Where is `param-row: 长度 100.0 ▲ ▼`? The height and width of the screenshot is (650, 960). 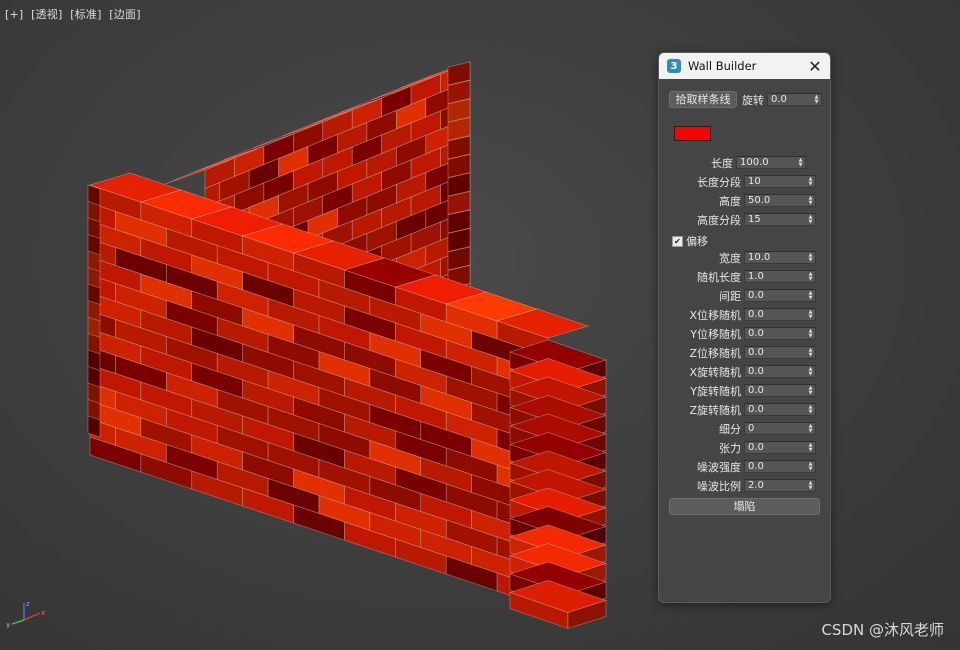 param-row: 长度 100.0 ▲ ▼ is located at coordinates (732, 163).